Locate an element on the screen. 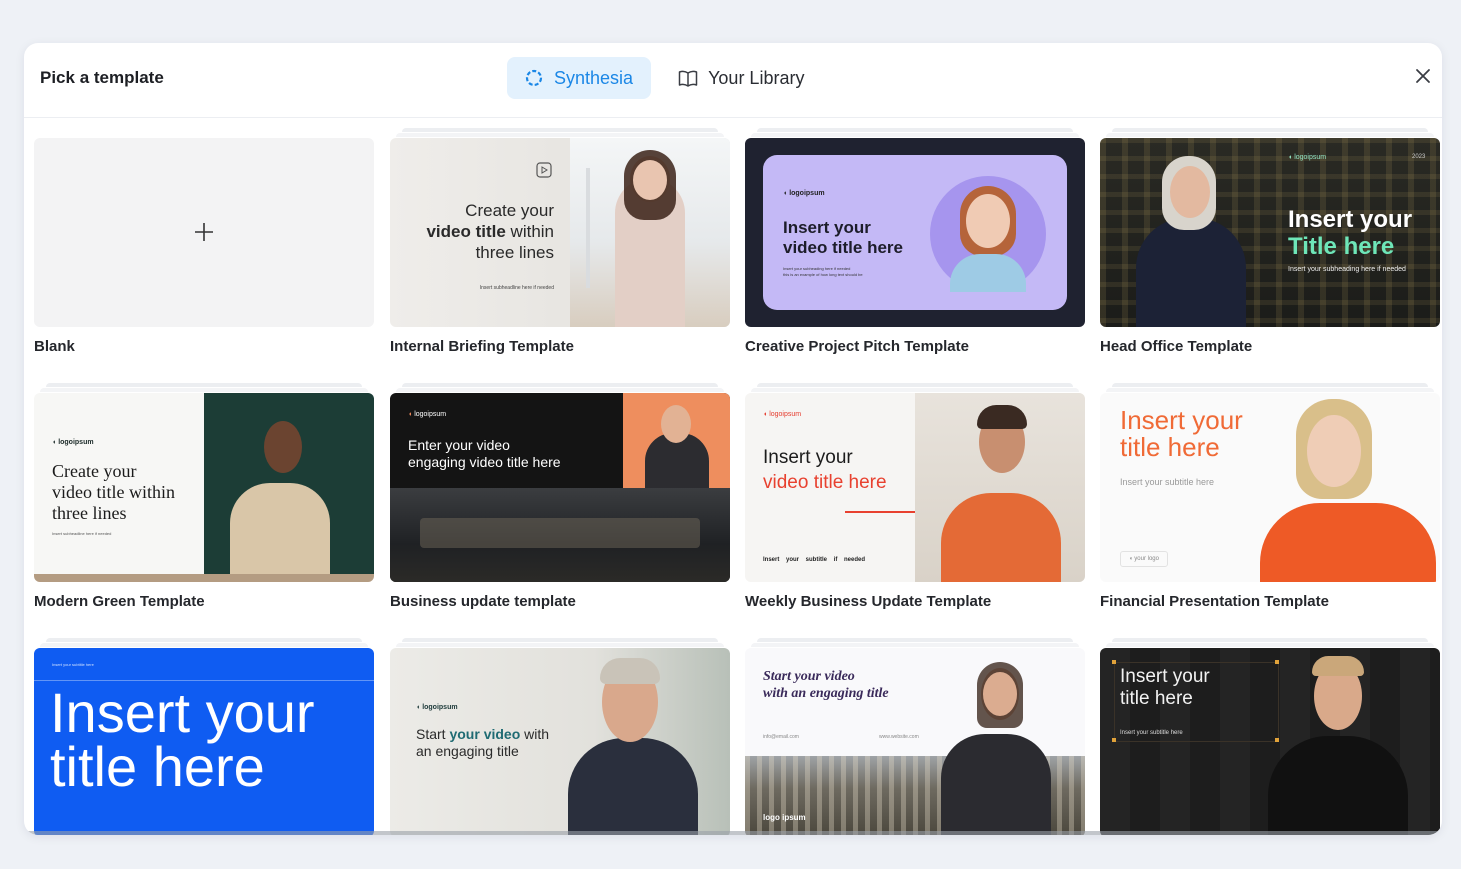 This screenshot has width=1461, height=869. template-label: Weekly Business Update Template is located at coordinates (868, 601).